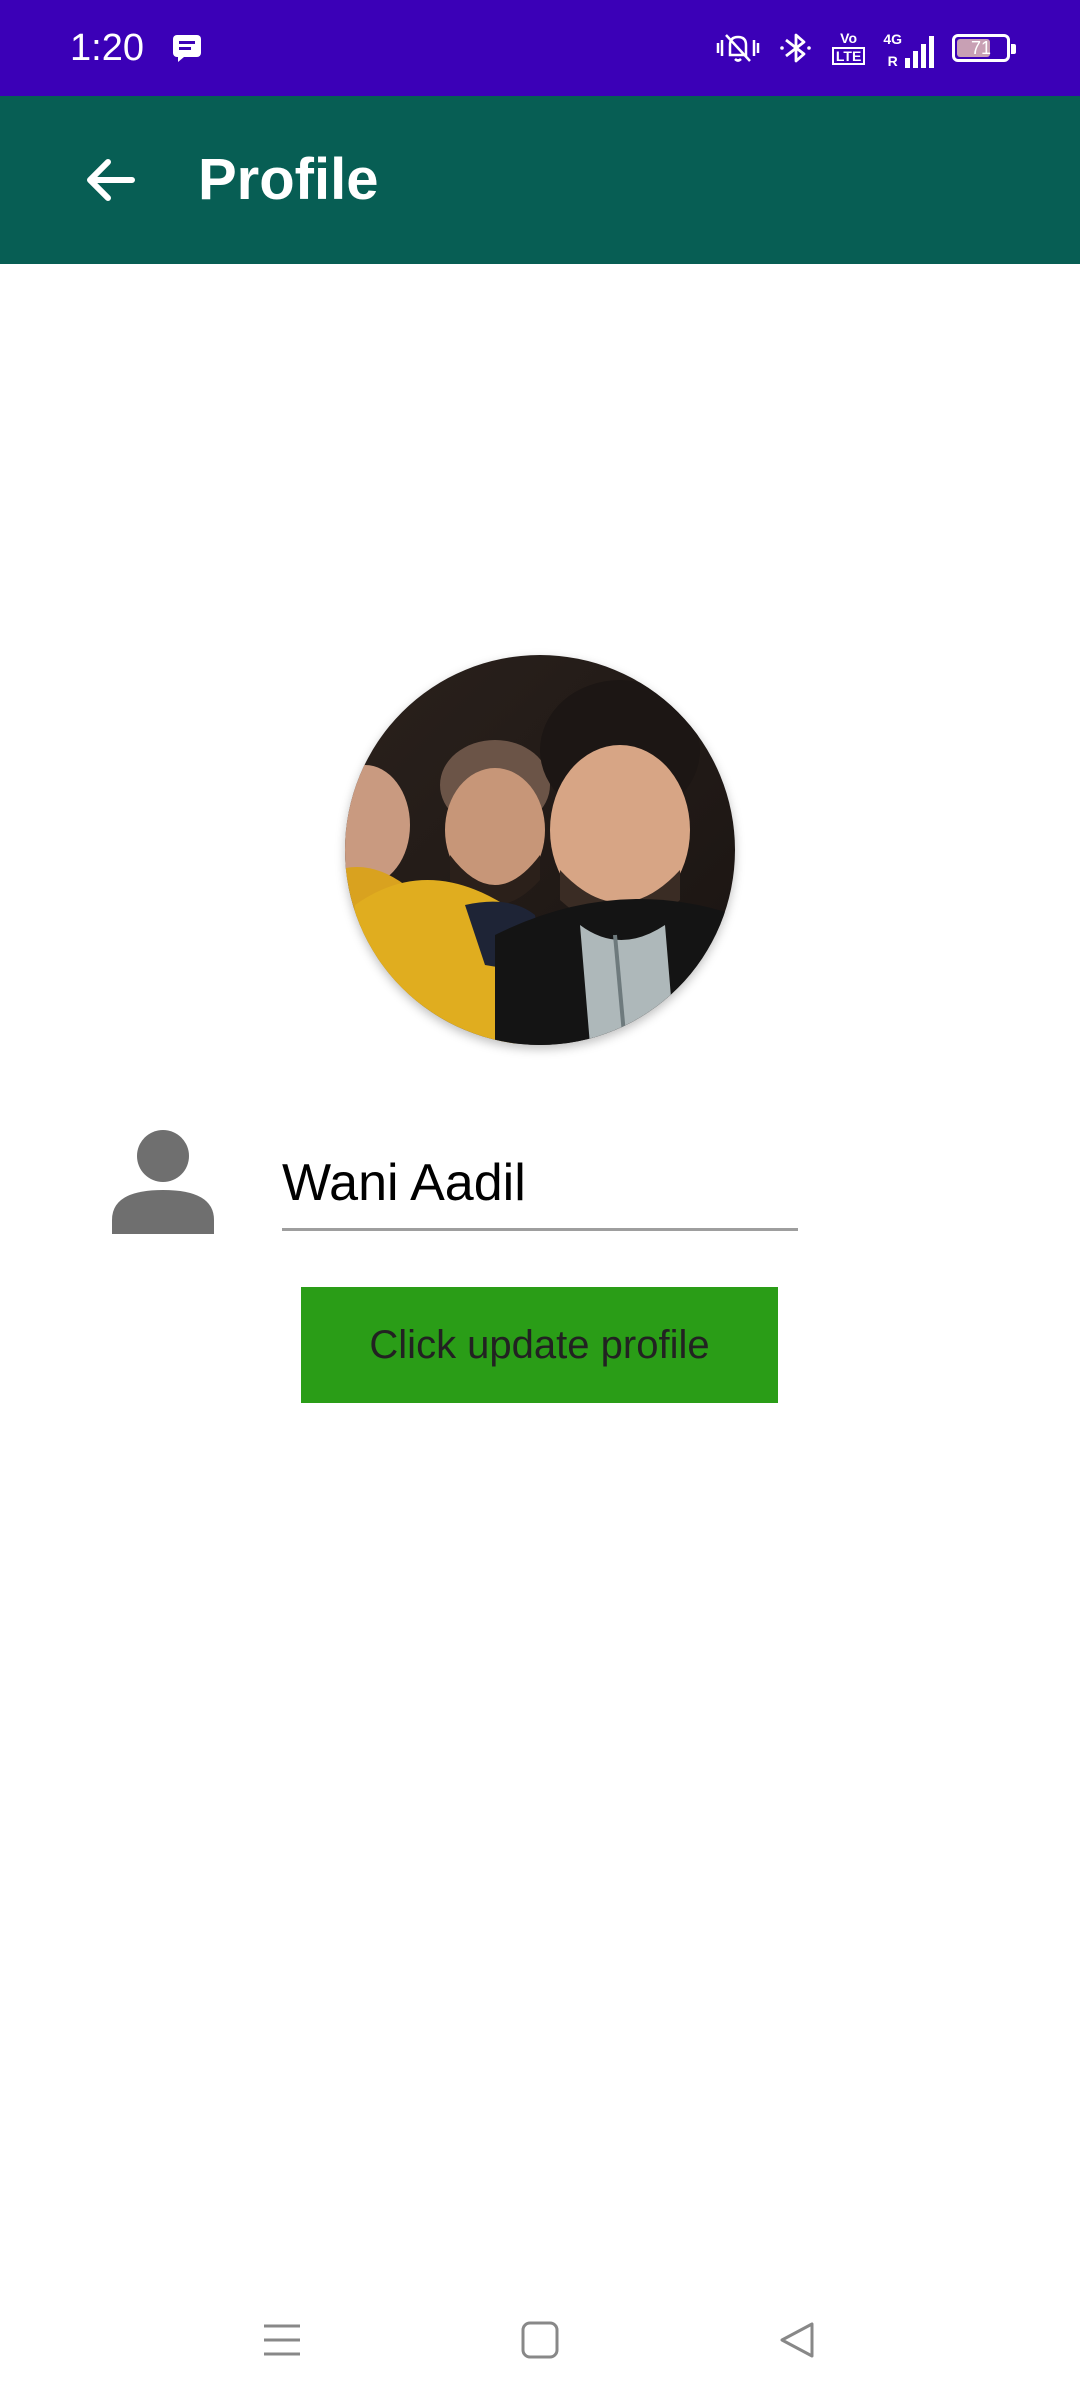 Image resolution: width=1080 pixels, height=2400 pixels. I want to click on back-icon, so click(797, 2340).